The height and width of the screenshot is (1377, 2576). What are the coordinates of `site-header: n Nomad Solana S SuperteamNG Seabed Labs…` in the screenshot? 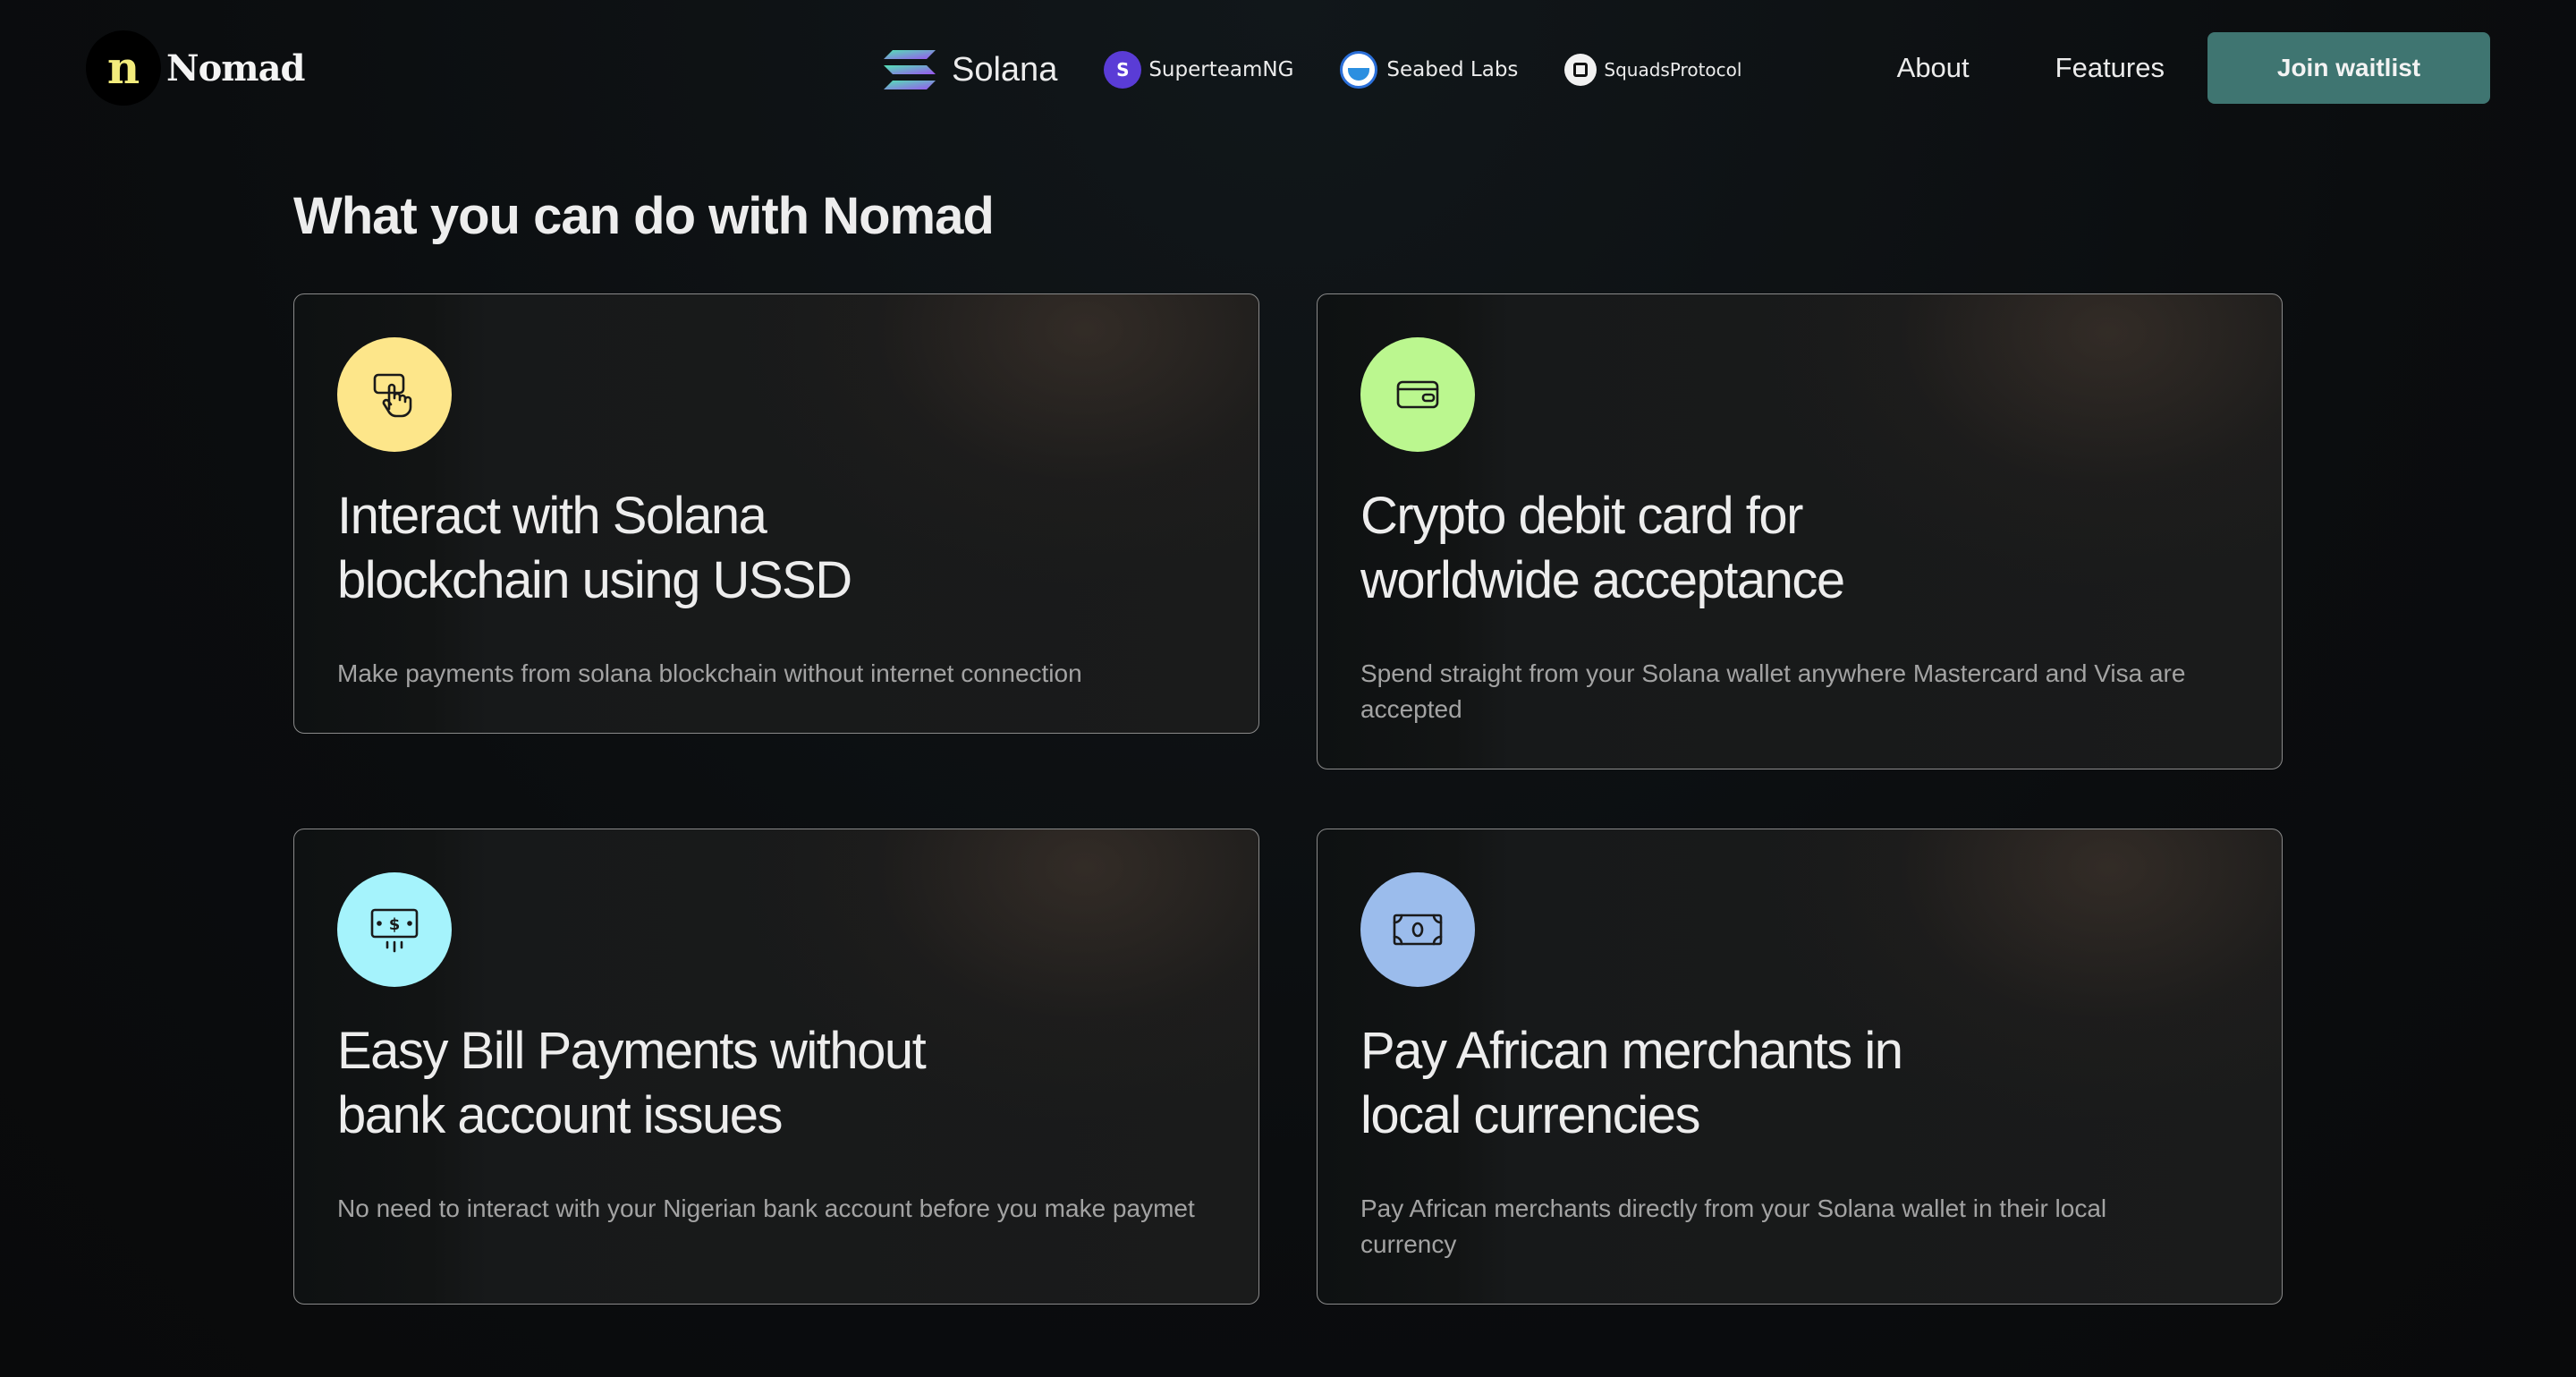 It's located at (1288, 67).